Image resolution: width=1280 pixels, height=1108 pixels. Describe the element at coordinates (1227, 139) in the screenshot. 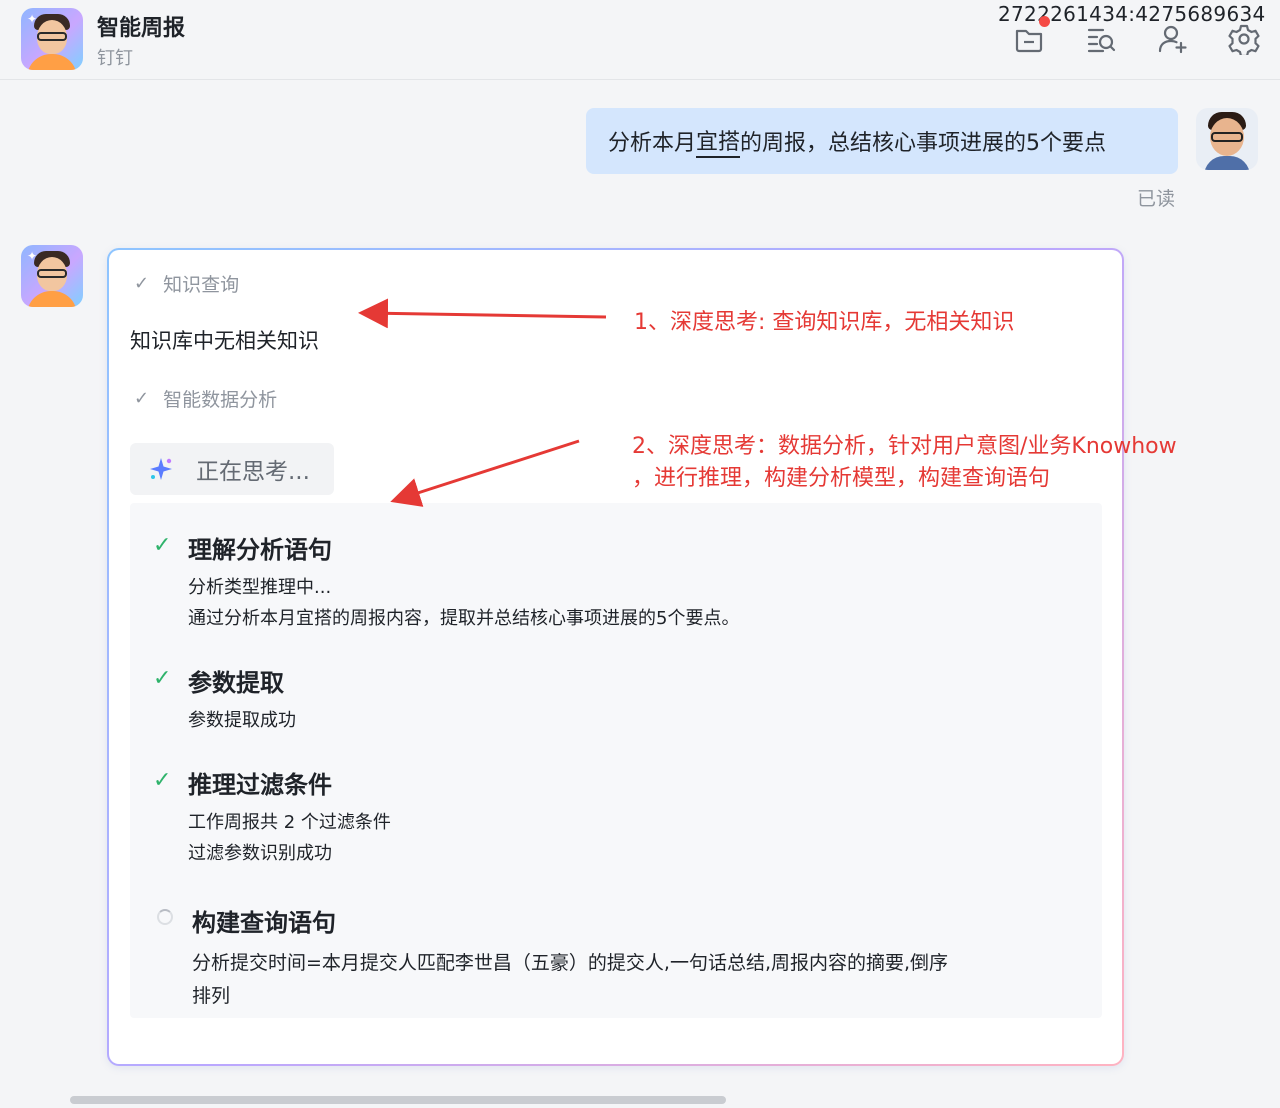

I see `user-avatar` at that location.